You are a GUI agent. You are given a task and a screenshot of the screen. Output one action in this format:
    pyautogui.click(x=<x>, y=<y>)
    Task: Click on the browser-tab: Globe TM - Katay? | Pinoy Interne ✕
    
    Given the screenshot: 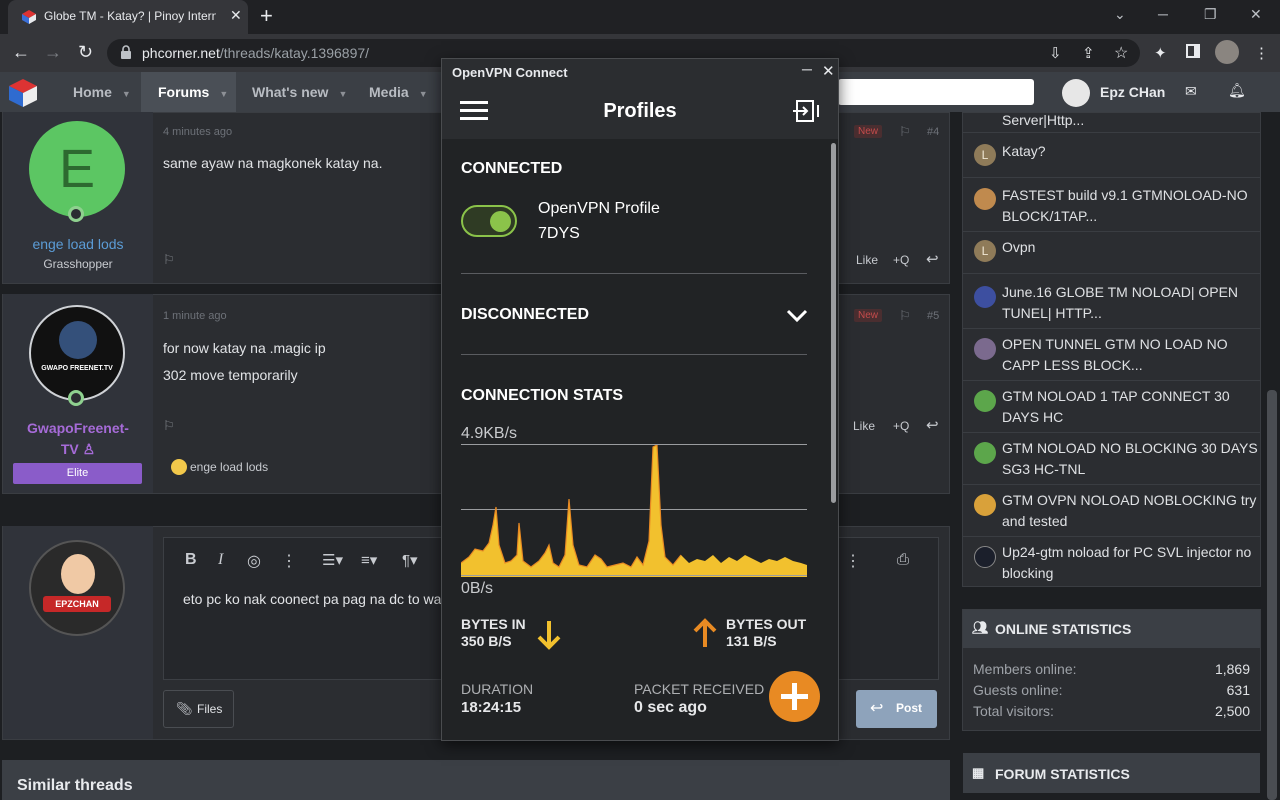 What is the action you would take?
    pyautogui.click(x=128, y=17)
    